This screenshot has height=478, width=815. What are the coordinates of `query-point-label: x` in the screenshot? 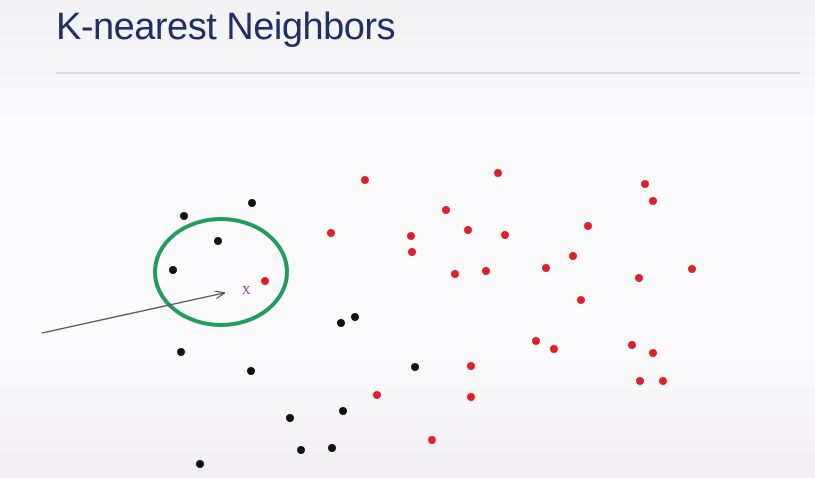 It's located at (246, 288).